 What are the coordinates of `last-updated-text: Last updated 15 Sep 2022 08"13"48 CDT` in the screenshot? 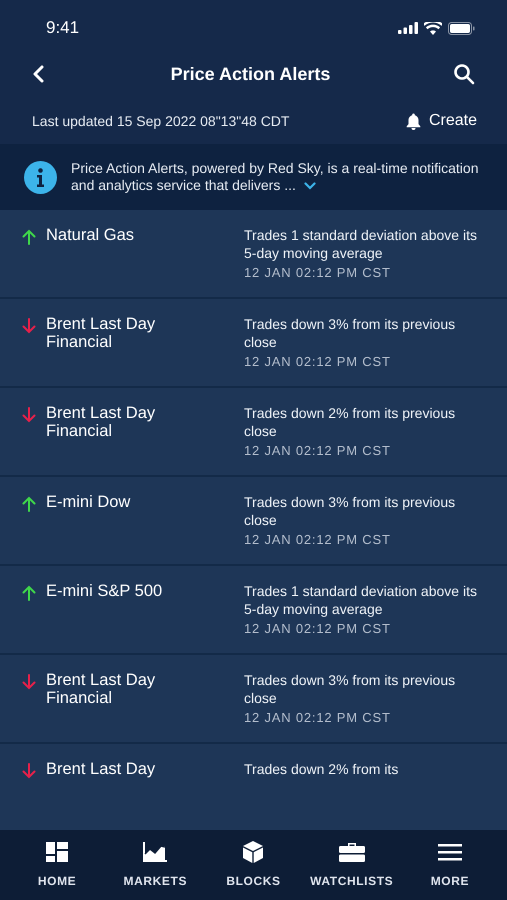 It's located at (161, 121).